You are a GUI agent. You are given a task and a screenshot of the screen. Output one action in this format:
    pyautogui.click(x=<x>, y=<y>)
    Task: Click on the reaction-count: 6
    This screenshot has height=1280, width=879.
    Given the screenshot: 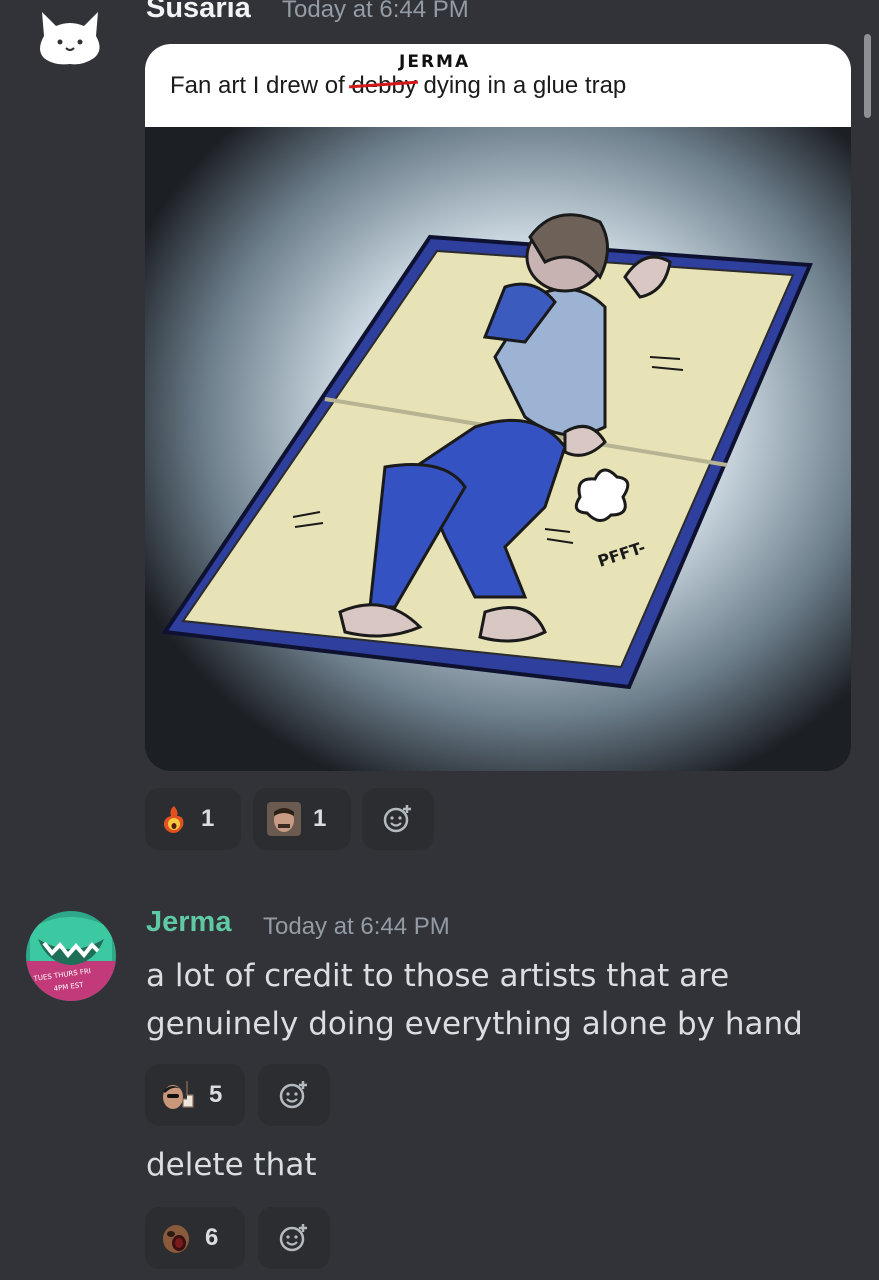 What is the action you would take?
    pyautogui.click(x=212, y=1237)
    